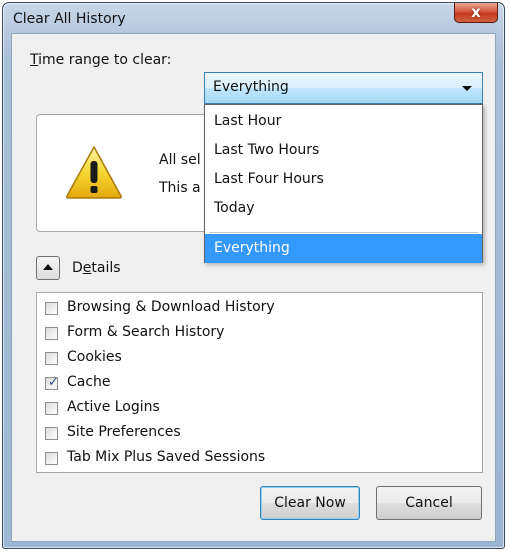  I want to click on title-bar: Clear All History x, so click(253, 18).